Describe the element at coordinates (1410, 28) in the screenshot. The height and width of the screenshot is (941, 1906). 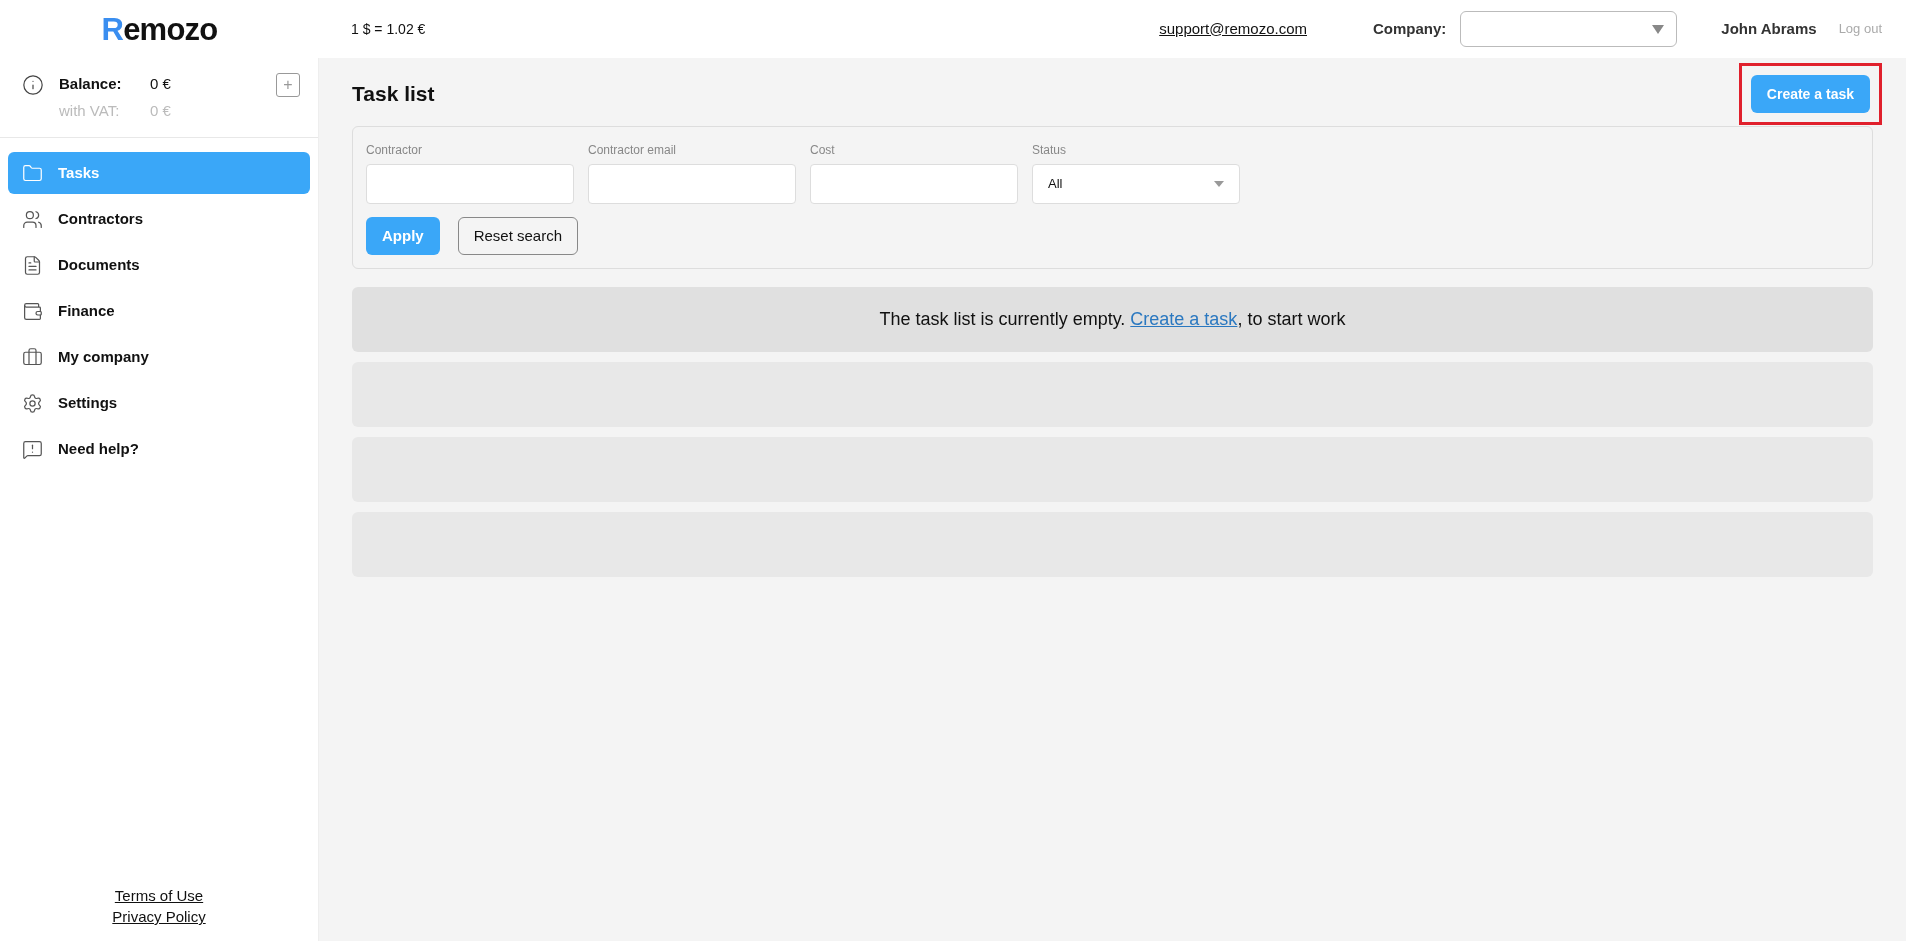
I see `company-label: Company:` at that location.